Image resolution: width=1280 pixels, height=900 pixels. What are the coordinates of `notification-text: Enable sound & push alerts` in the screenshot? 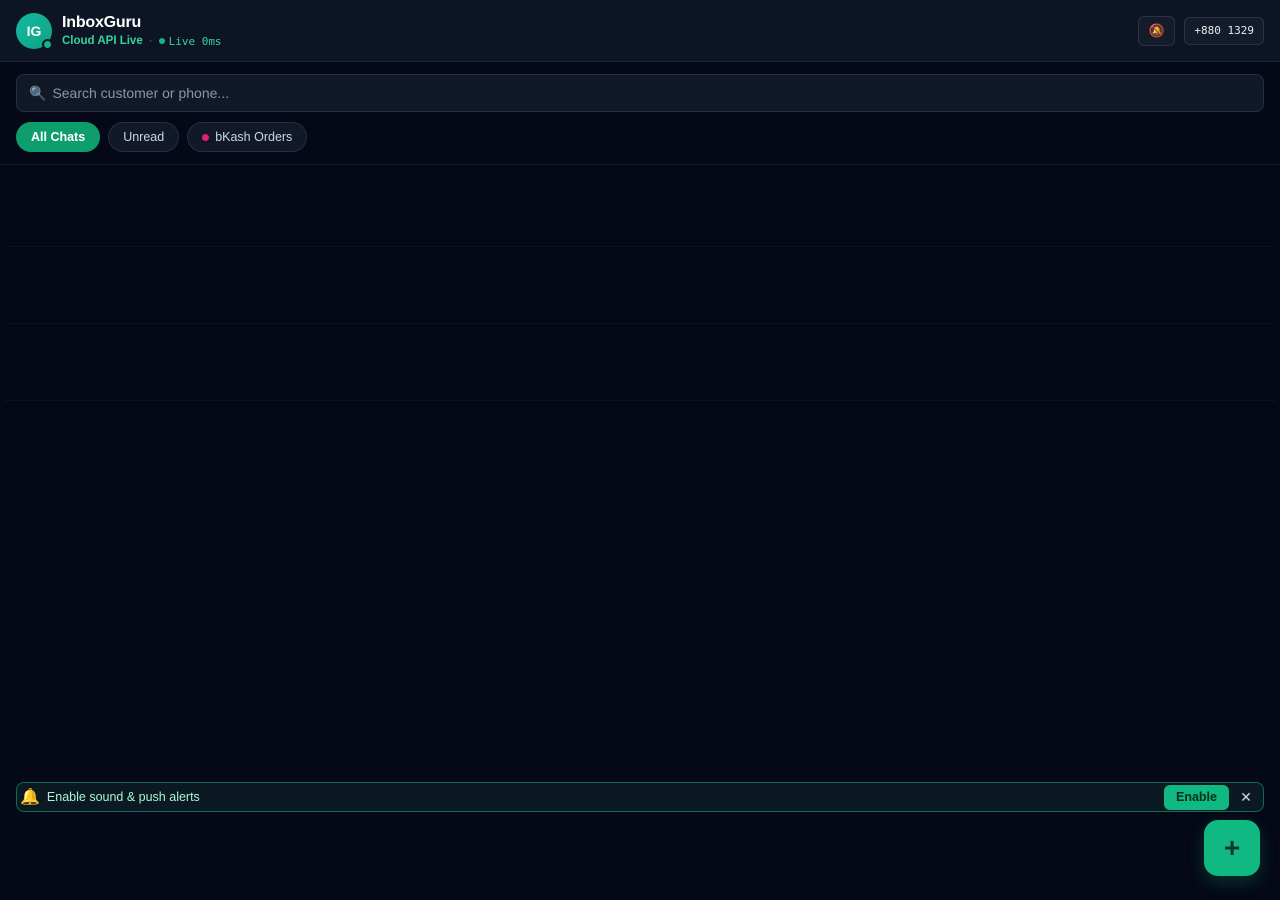 It's located at (123, 797).